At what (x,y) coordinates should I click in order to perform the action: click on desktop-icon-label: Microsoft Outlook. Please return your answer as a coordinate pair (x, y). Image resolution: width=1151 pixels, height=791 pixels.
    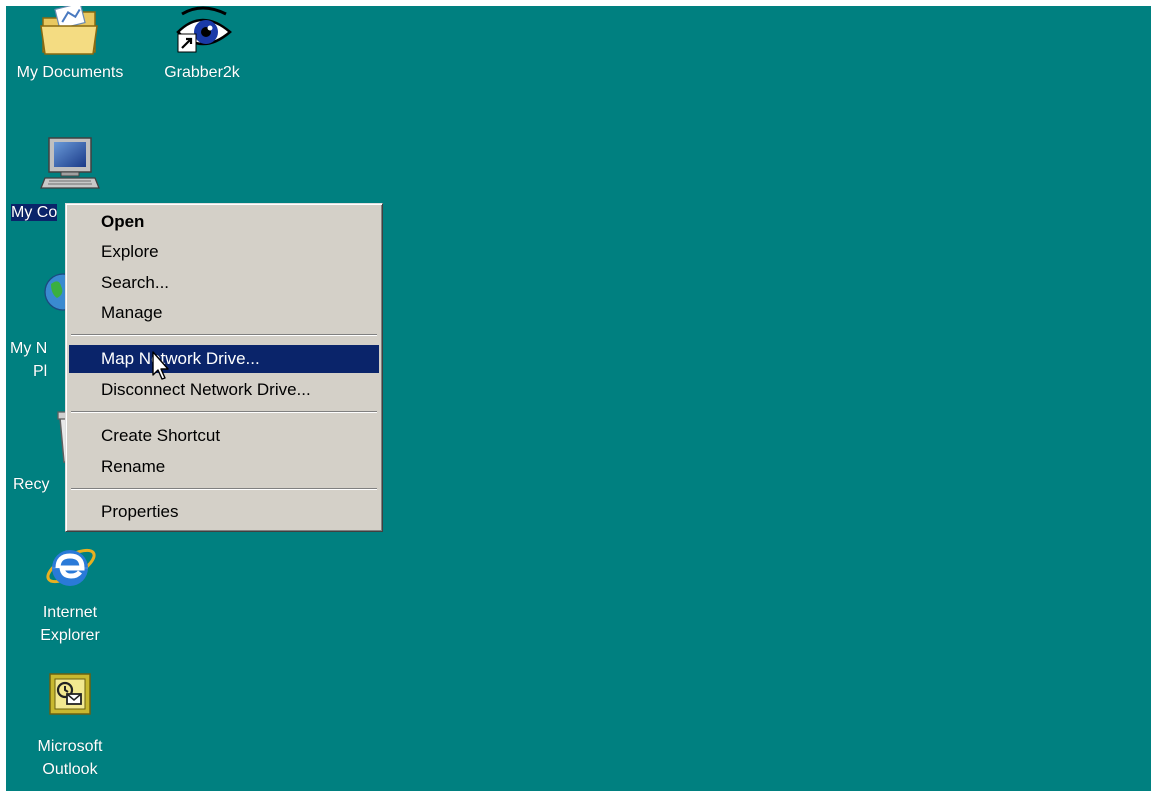
    Looking at the image, I should click on (70, 758).